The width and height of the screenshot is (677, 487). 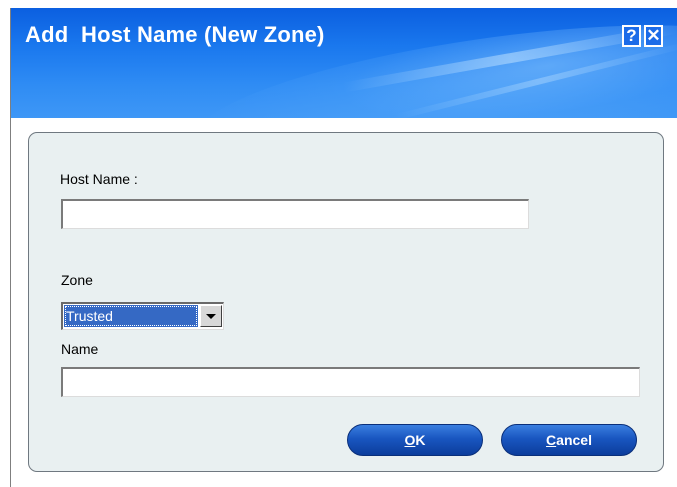 What do you see at coordinates (631, 36) in the screenshot?
I see `help-icon: ?` at bounding box center [631, 36].